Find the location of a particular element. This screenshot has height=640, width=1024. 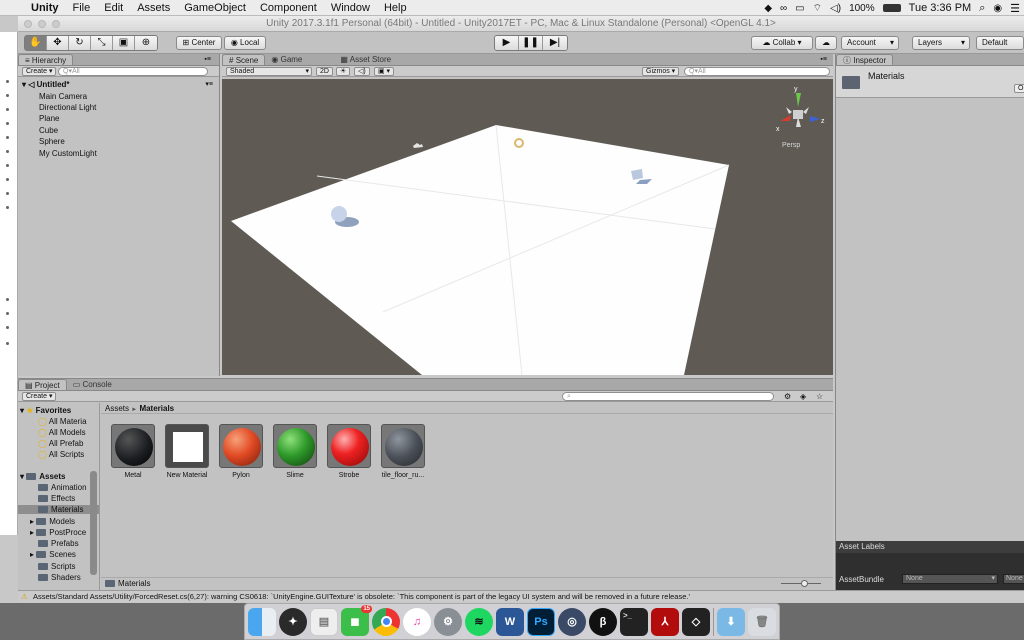

folder-shaders: Shaders is located at coordinates (59, 577).